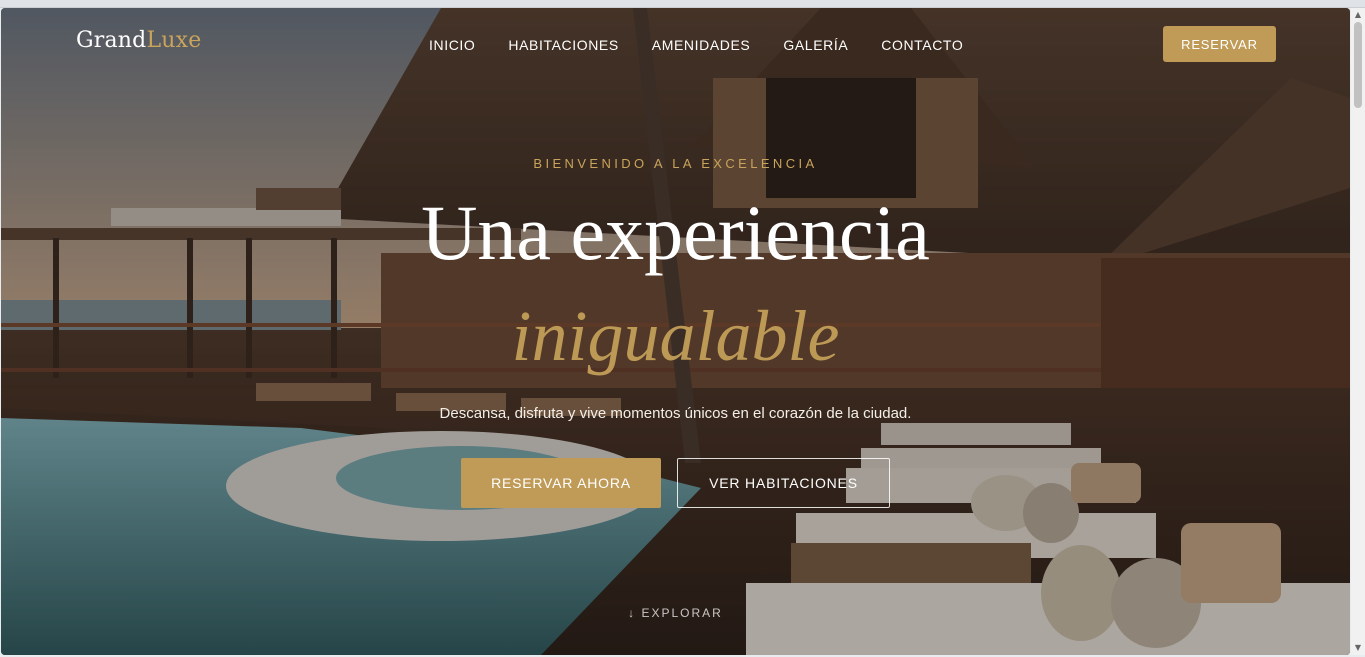 The width and height of the screenshot is (1365, 657). What do you see at coordinates (1358, 648) in the screenshot?
I see `scroll-down-arrow-icon: ▼` at bounding box center [1358, 648].